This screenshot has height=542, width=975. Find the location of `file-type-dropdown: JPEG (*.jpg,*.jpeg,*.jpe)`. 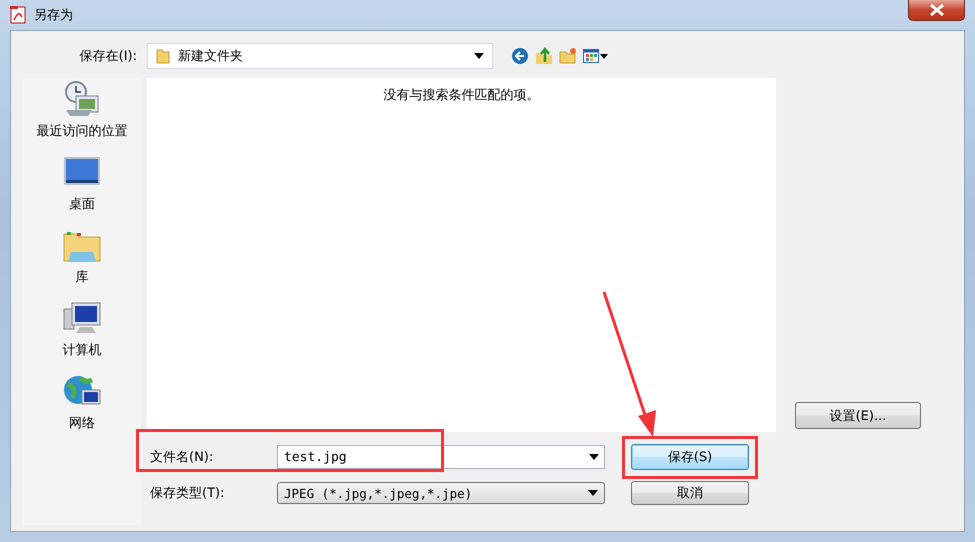

file-type-dropdown: JPEG (*.jpg,*.jpeg,*.jpe) is located at coordinates (441, 493).